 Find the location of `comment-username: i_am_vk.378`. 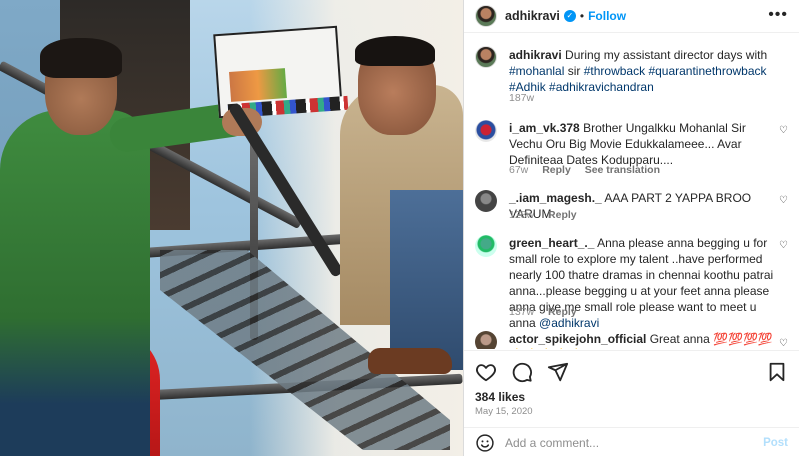

comment-username: i_am_vk.378 is located at coordinates (544, 128).